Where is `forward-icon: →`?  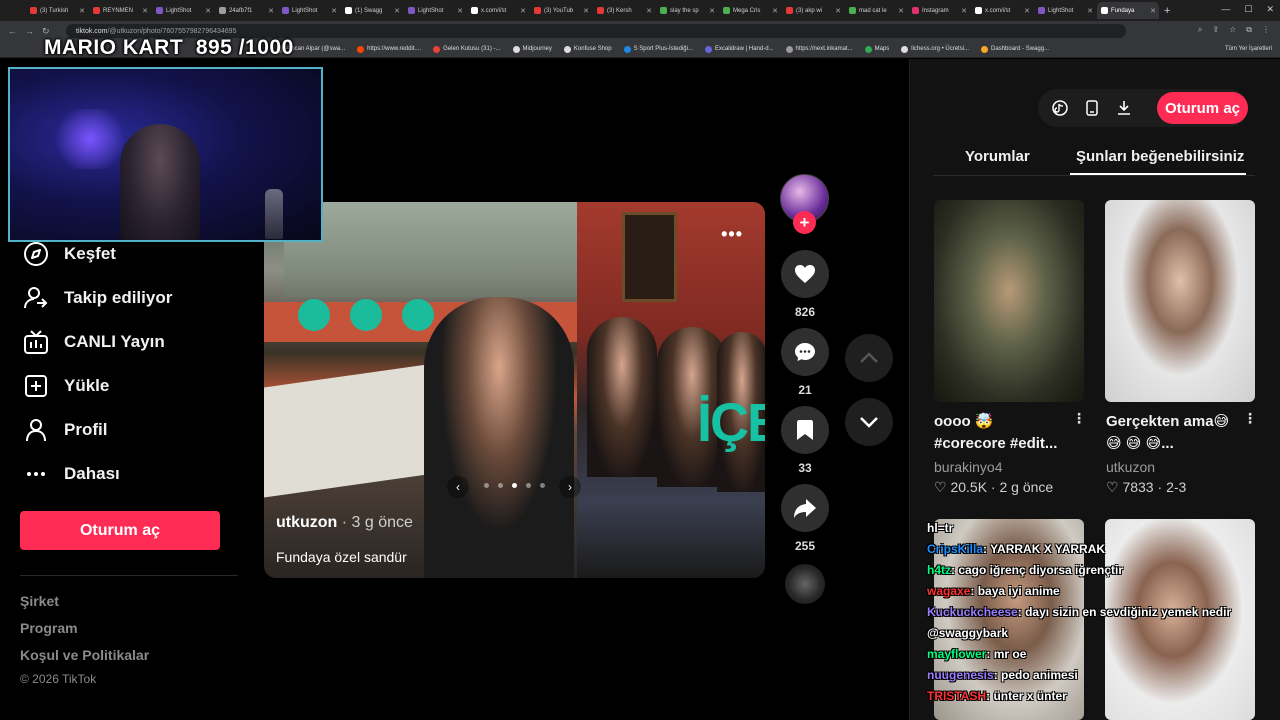
forward-icon: → is located at coordinates (29, 31).